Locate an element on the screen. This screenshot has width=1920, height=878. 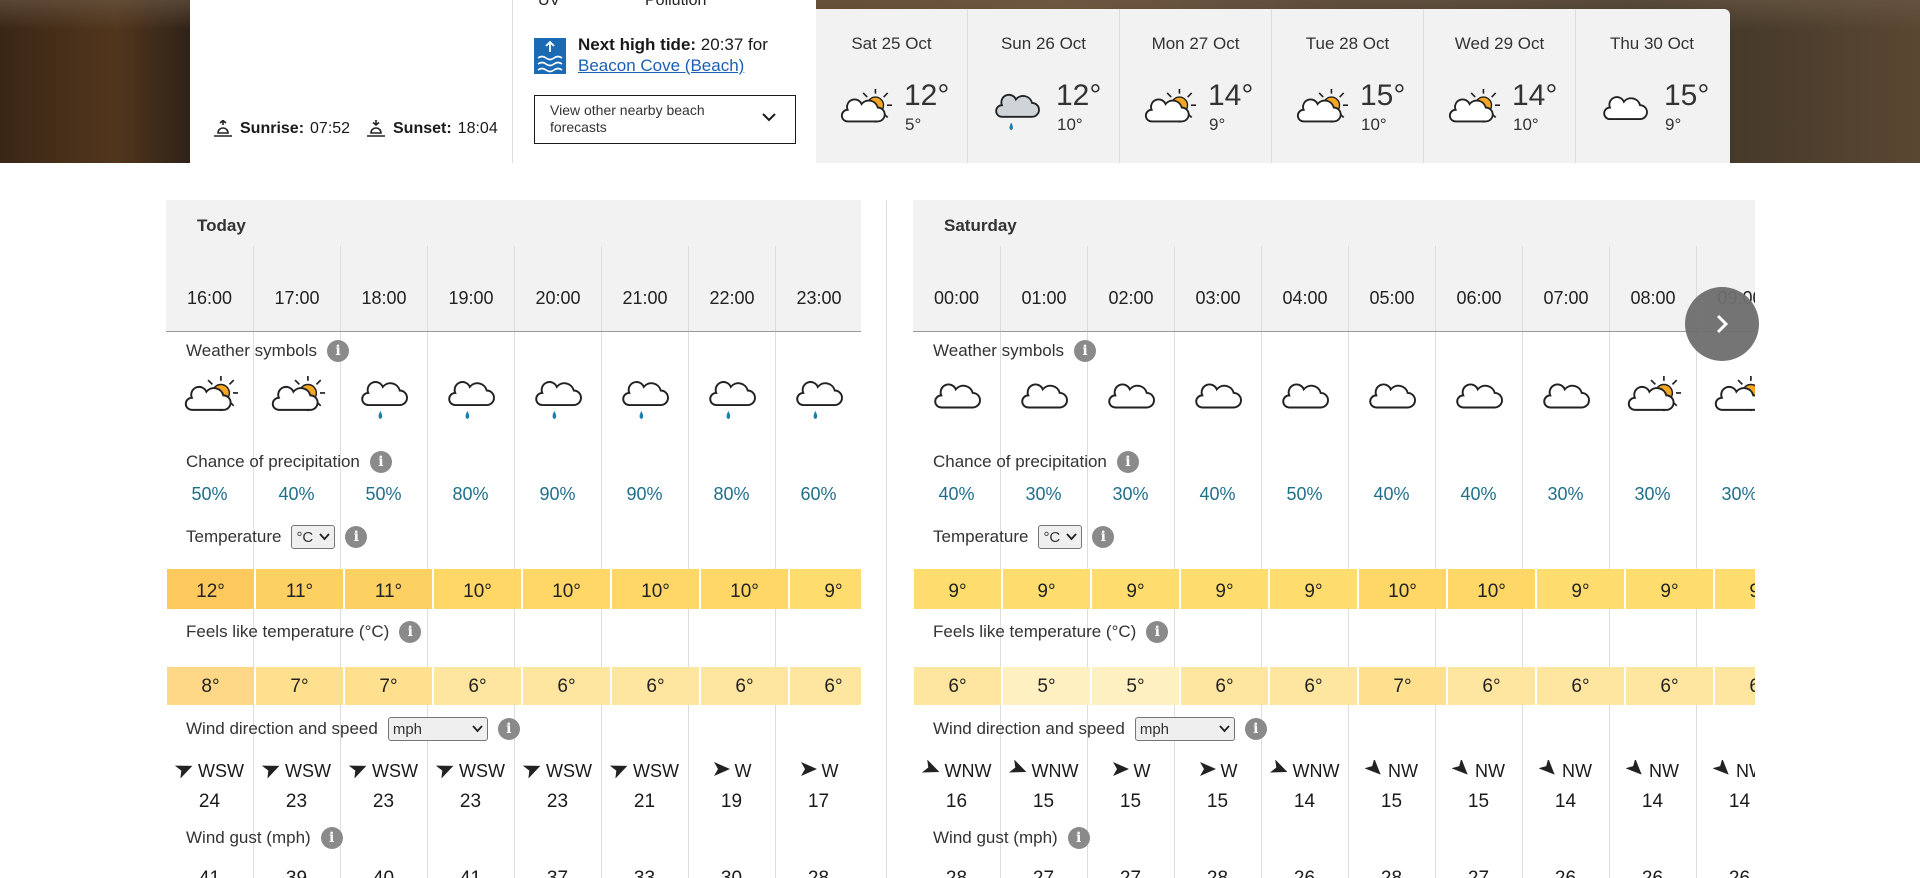
wind-direction: NW is located at coordinates (1577, 771).